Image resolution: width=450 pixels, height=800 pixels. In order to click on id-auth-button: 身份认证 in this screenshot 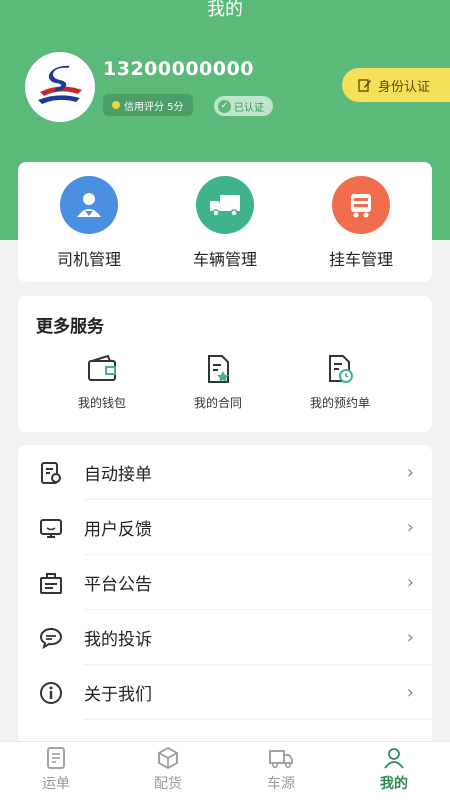, I will do `click(396, 85)`.